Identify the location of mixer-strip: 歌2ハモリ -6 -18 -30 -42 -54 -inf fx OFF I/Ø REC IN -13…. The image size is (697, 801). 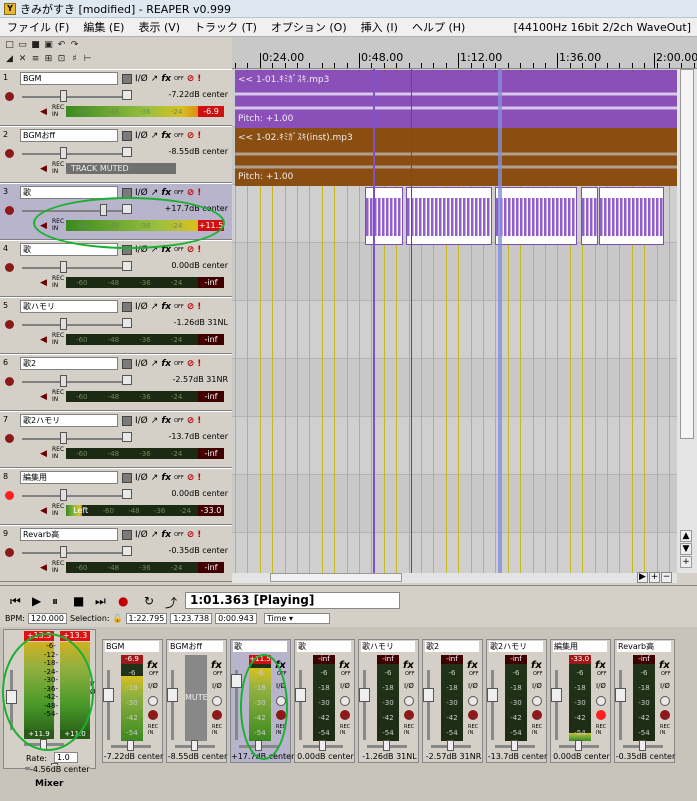
(516, 701).